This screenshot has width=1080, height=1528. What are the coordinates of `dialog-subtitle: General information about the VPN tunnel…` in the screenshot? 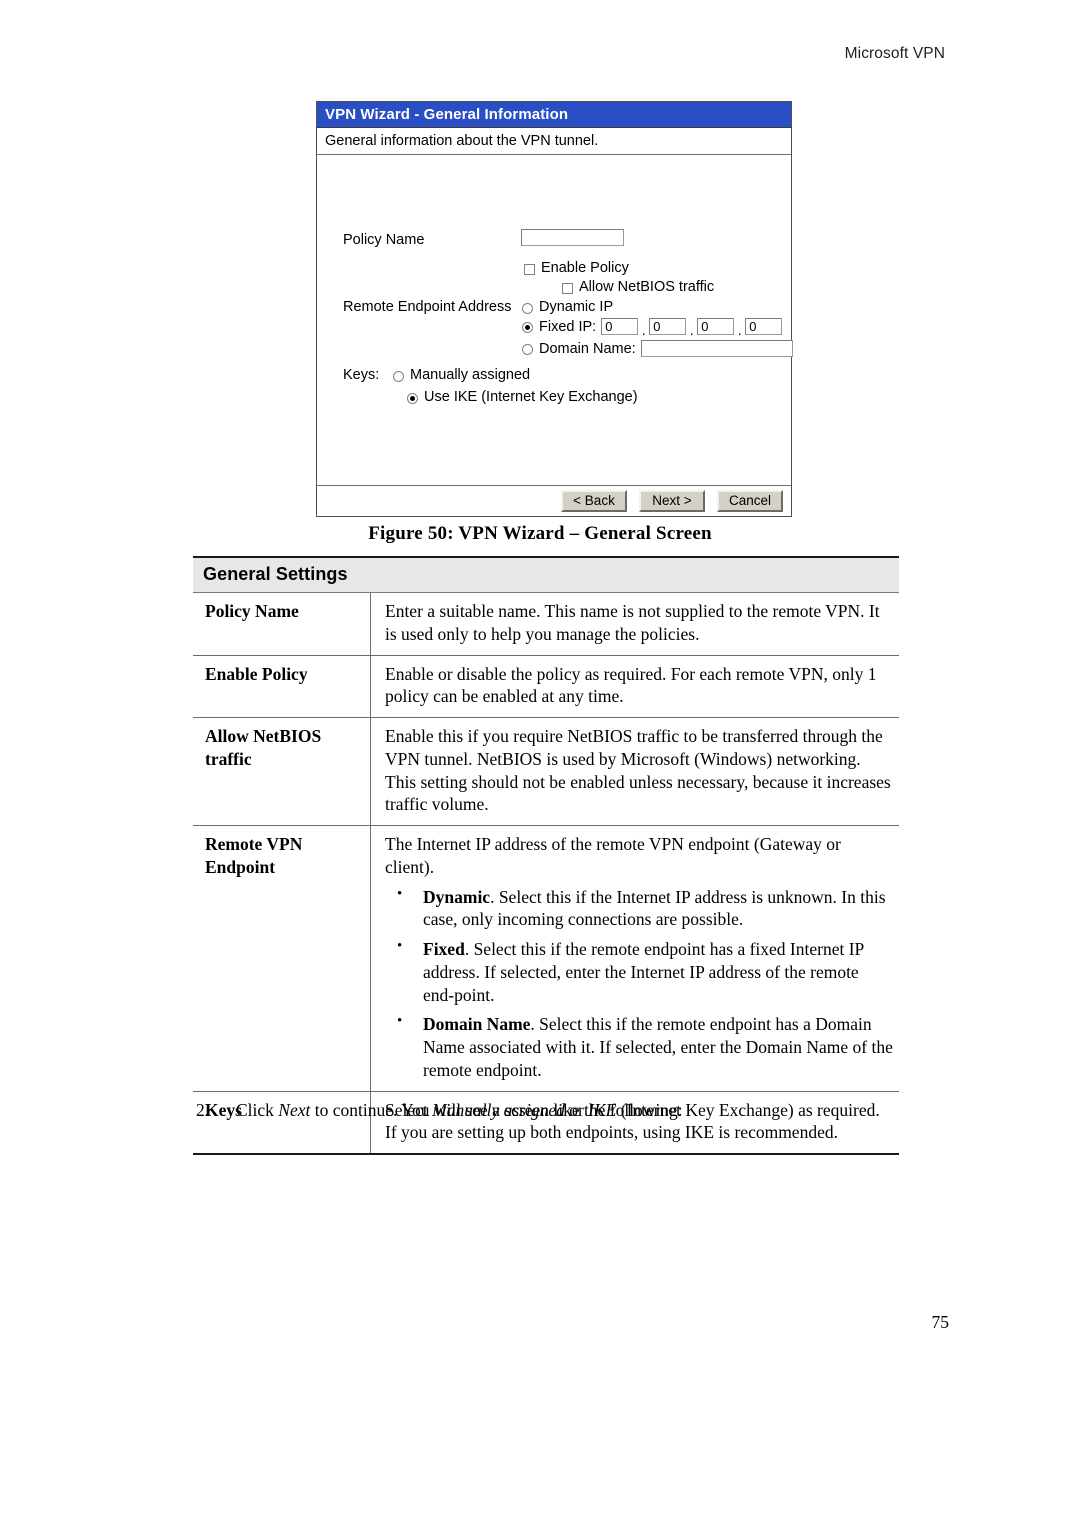 It's located at (462, 141).